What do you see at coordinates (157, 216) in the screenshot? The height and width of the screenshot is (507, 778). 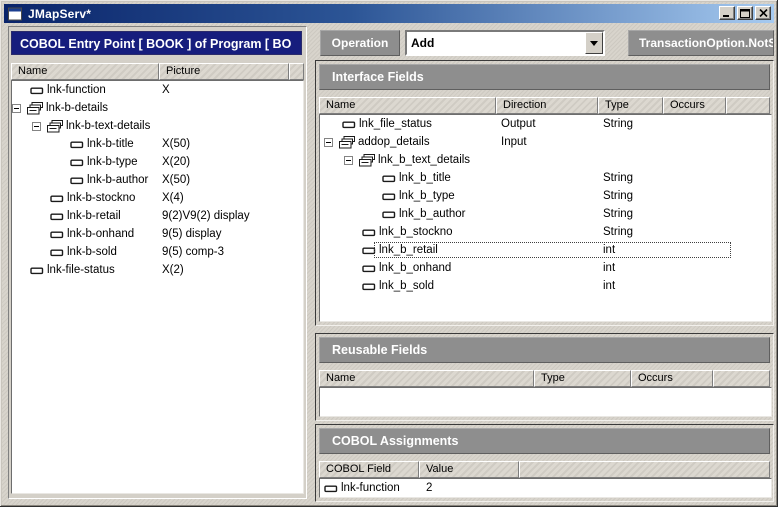 I see `tree-row-lnk-b-retail: lnk-b-retail 9(2)V9(2) display` at bounding box center [157, 216].